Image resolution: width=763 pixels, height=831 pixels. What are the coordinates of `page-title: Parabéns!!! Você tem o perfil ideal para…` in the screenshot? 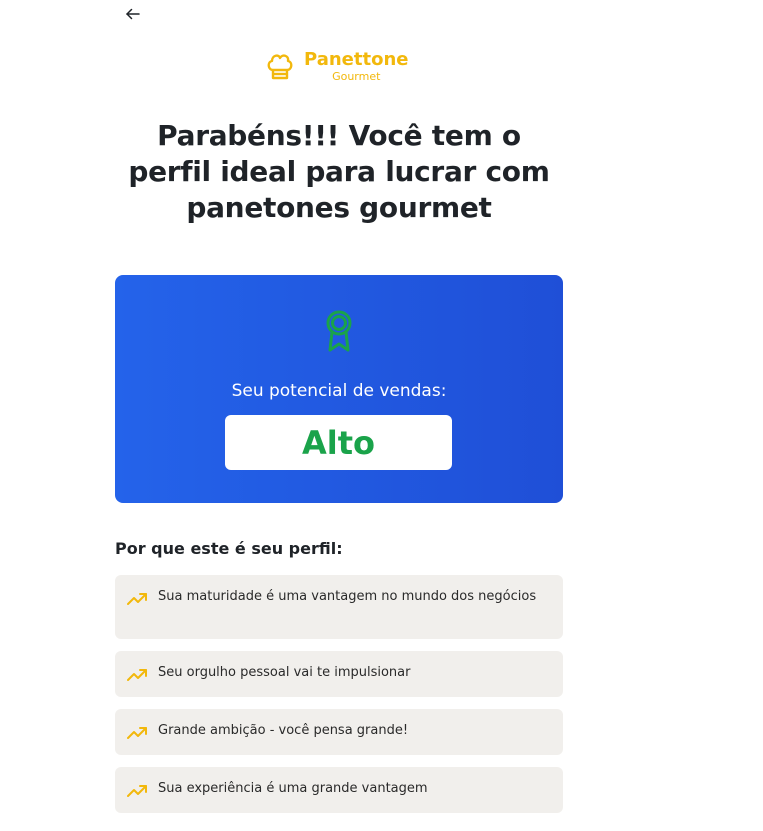 It's located at (339, 171).